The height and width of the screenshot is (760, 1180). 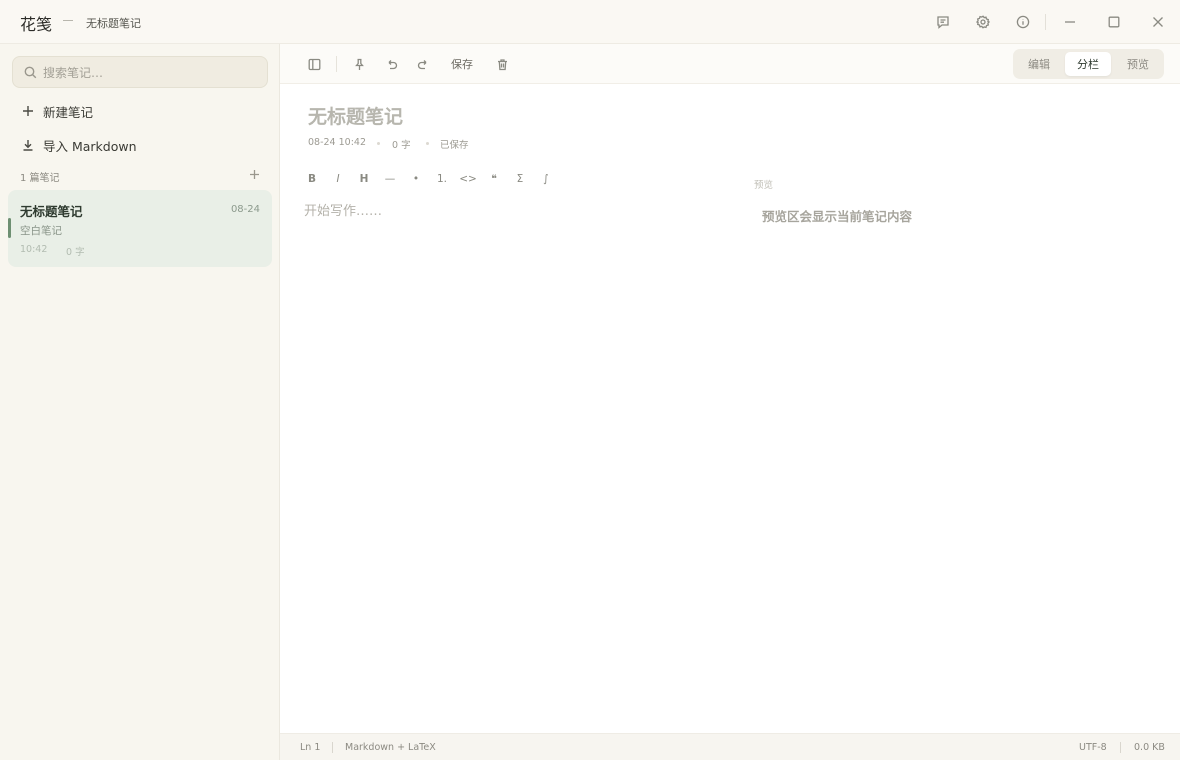 I want to click on status-bar: Ln 1 Markdown + LaTeX UTF-8 0.0 KB, so click(x=730, y=746).